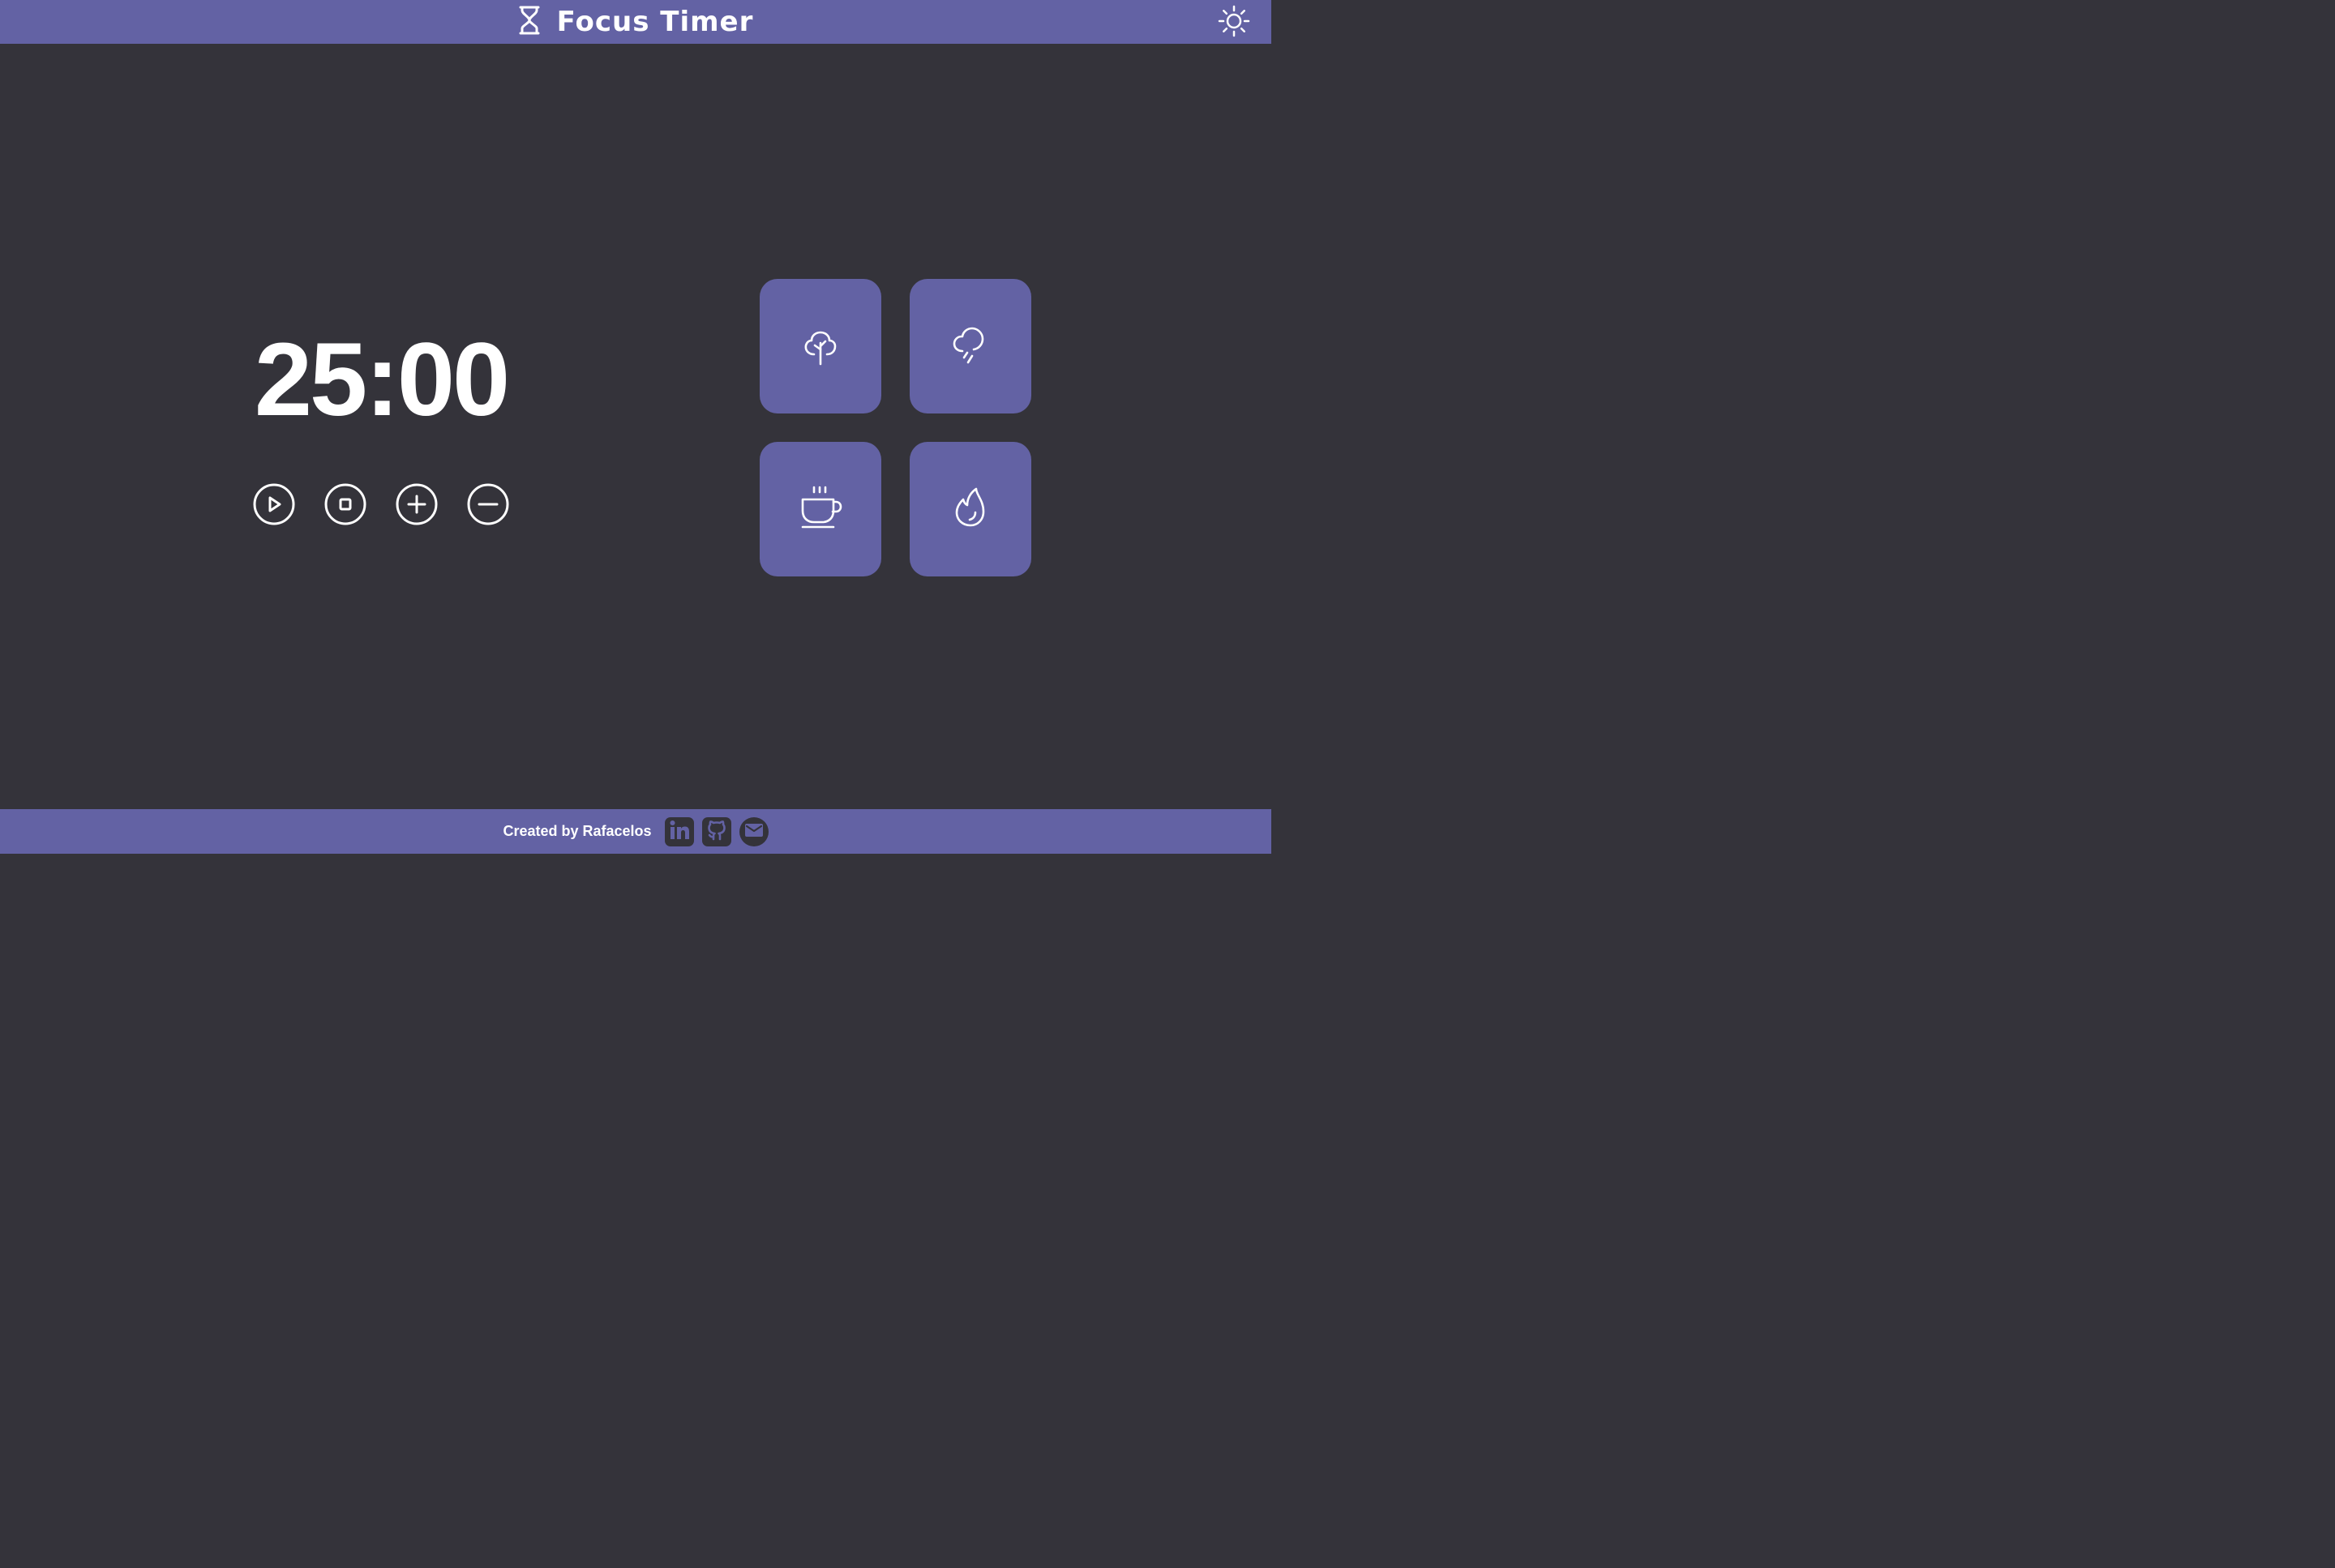 This screenshot has width=2335, height=1568. I want to click on credit-text: Created by Rafacelos, so click(577, 831).